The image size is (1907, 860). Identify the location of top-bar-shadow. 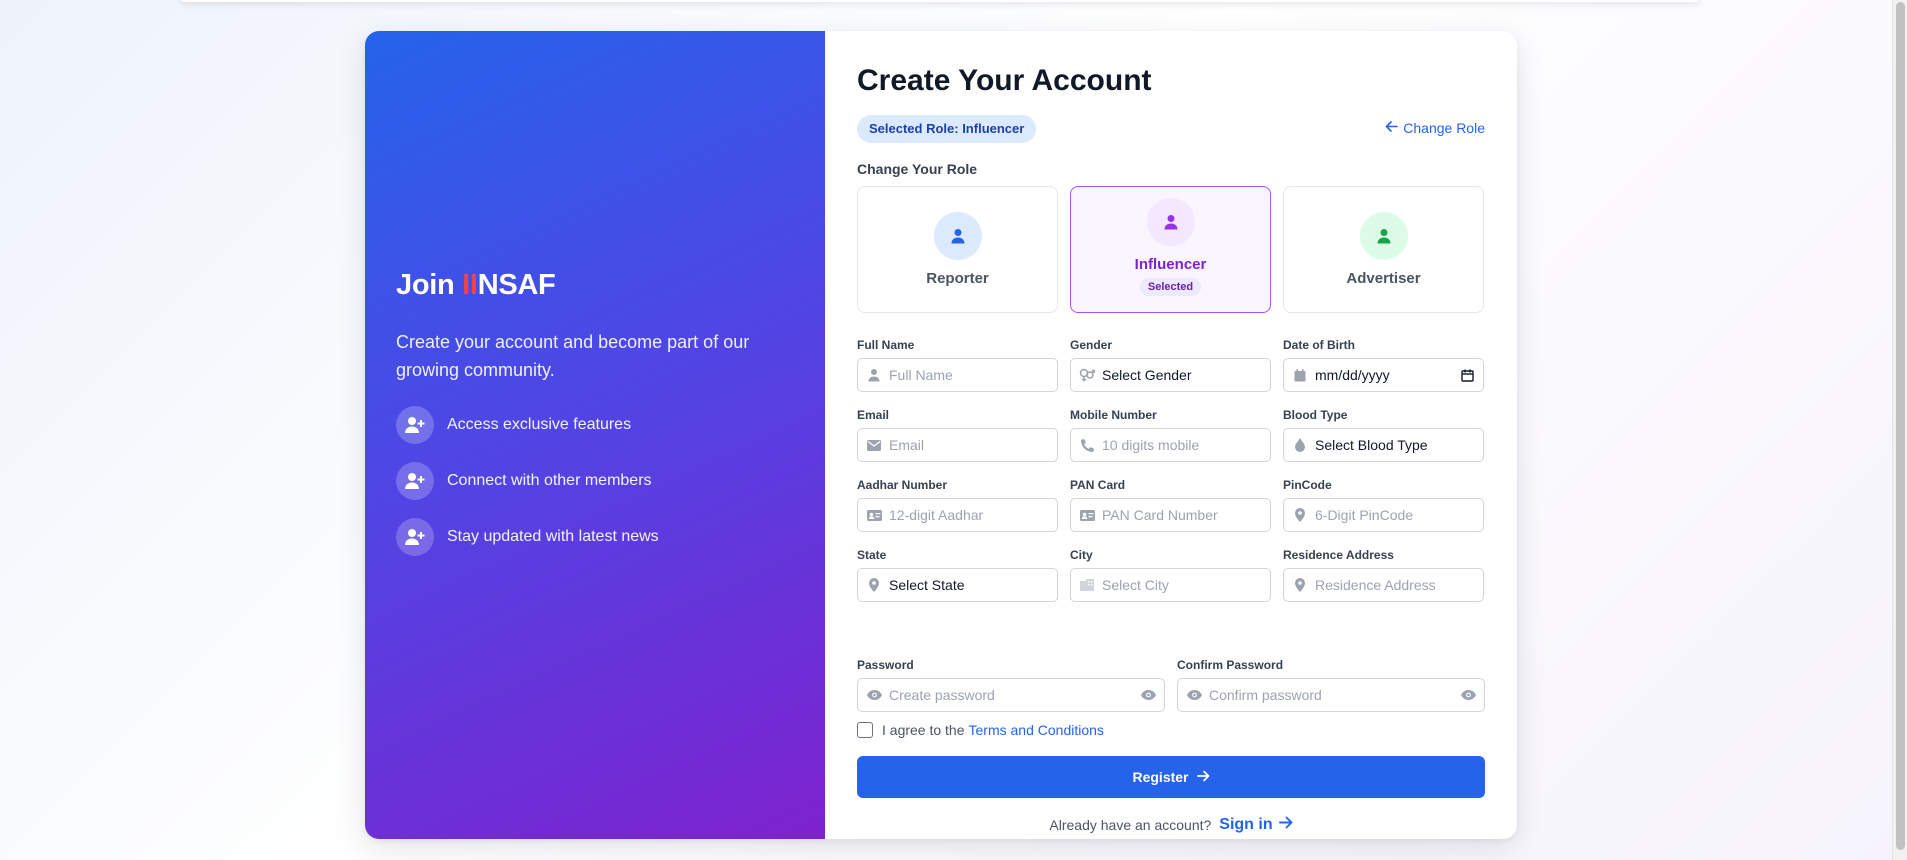
(940, 1).